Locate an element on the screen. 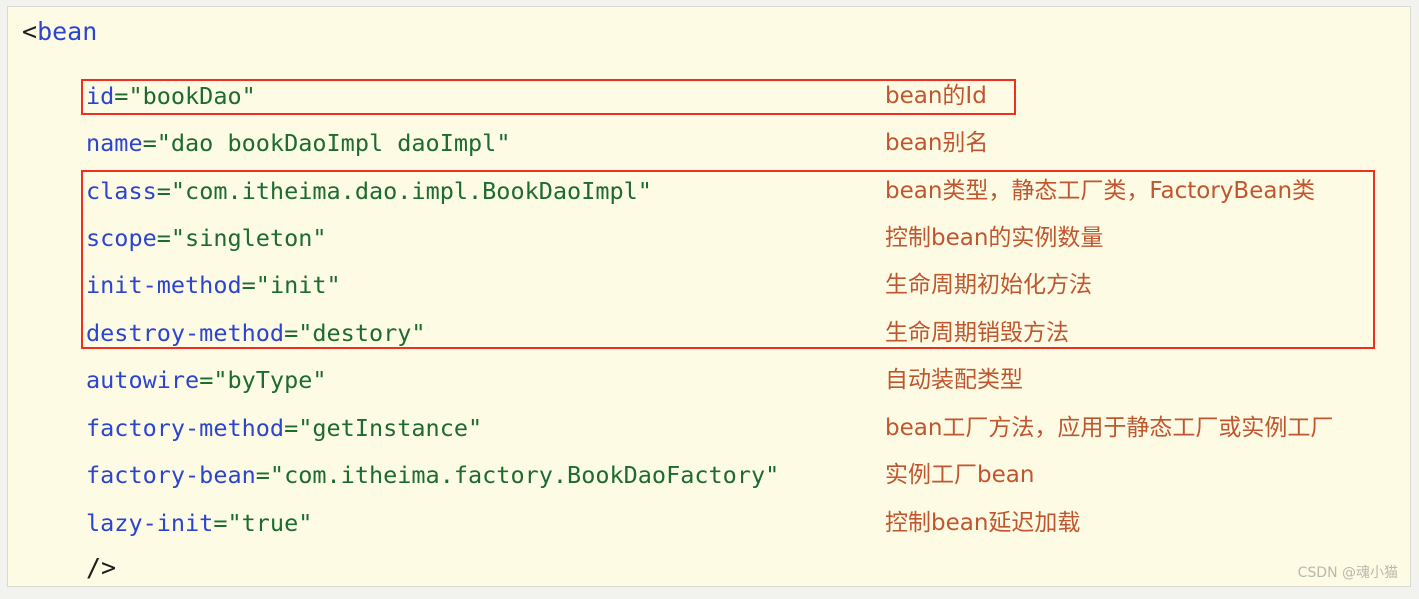  attr-value-factory-bean: com.itheima.factory.BookDaoFactory is located at coordinates (525, 475).